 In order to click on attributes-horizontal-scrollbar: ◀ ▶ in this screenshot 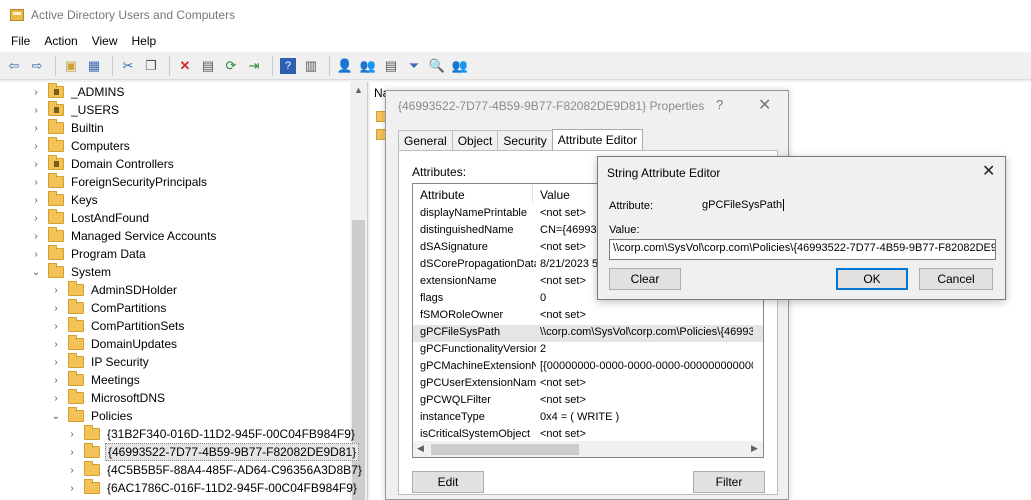, I will do `click(588, 449)`.